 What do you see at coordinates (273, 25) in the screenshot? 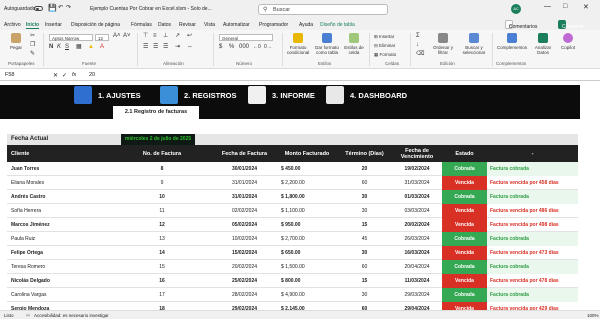
I see `tab-programador: Programador` at bounding box center [273, 25].